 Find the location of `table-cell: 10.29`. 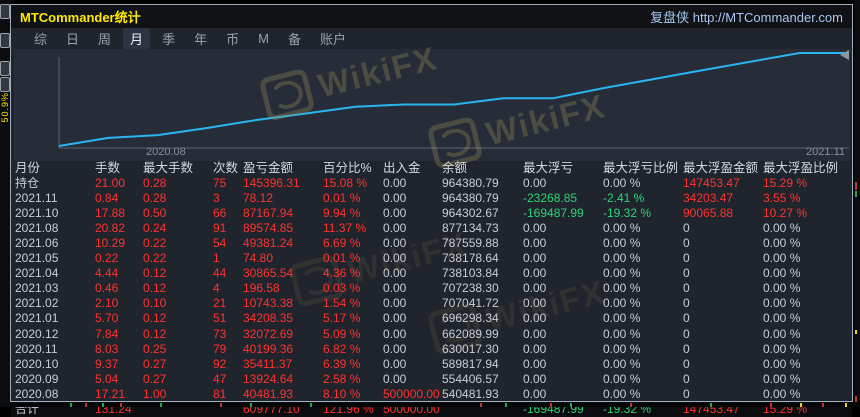

table-cell: 10.29 is located at coordinates (110, 243).